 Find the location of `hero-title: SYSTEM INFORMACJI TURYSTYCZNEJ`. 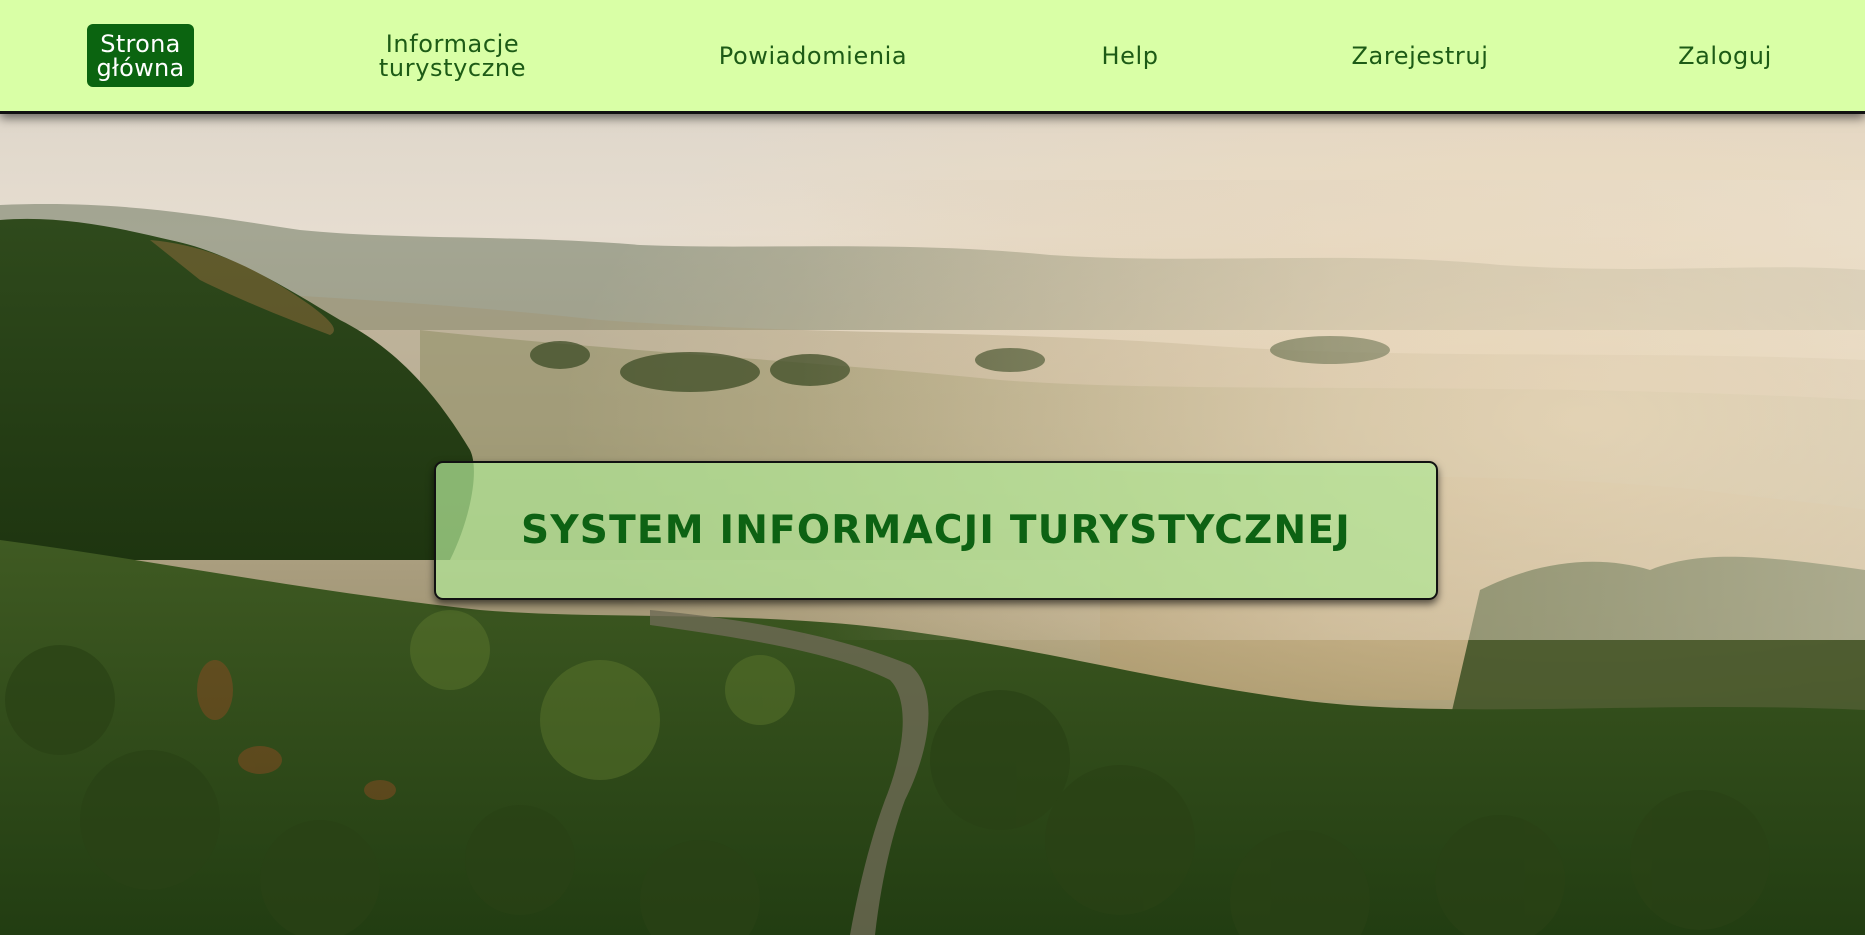

hero-title: SYSTEM INFORMACJI TURYSTYCZNEJ is located at coordinates (936, 530).